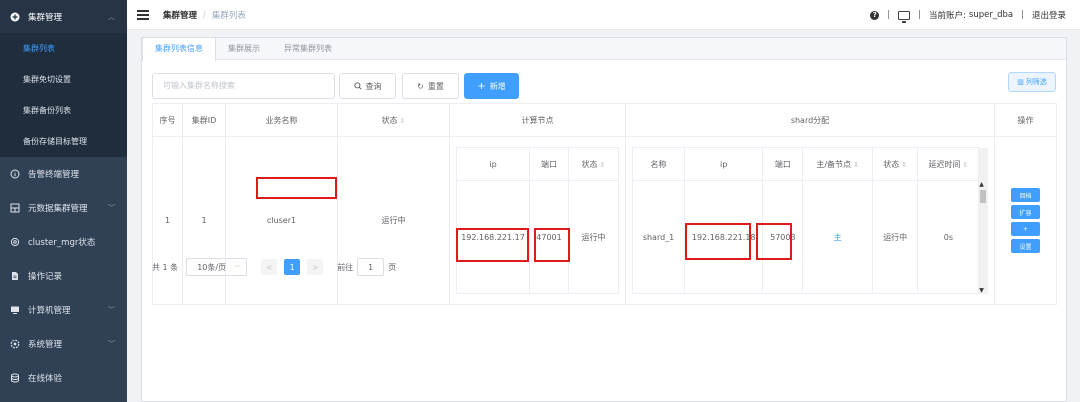 This screenshot has width=1080, height=402. I want to click on sidebar-item-alarm-terminal: 告警终端管理, so click(63, 174).